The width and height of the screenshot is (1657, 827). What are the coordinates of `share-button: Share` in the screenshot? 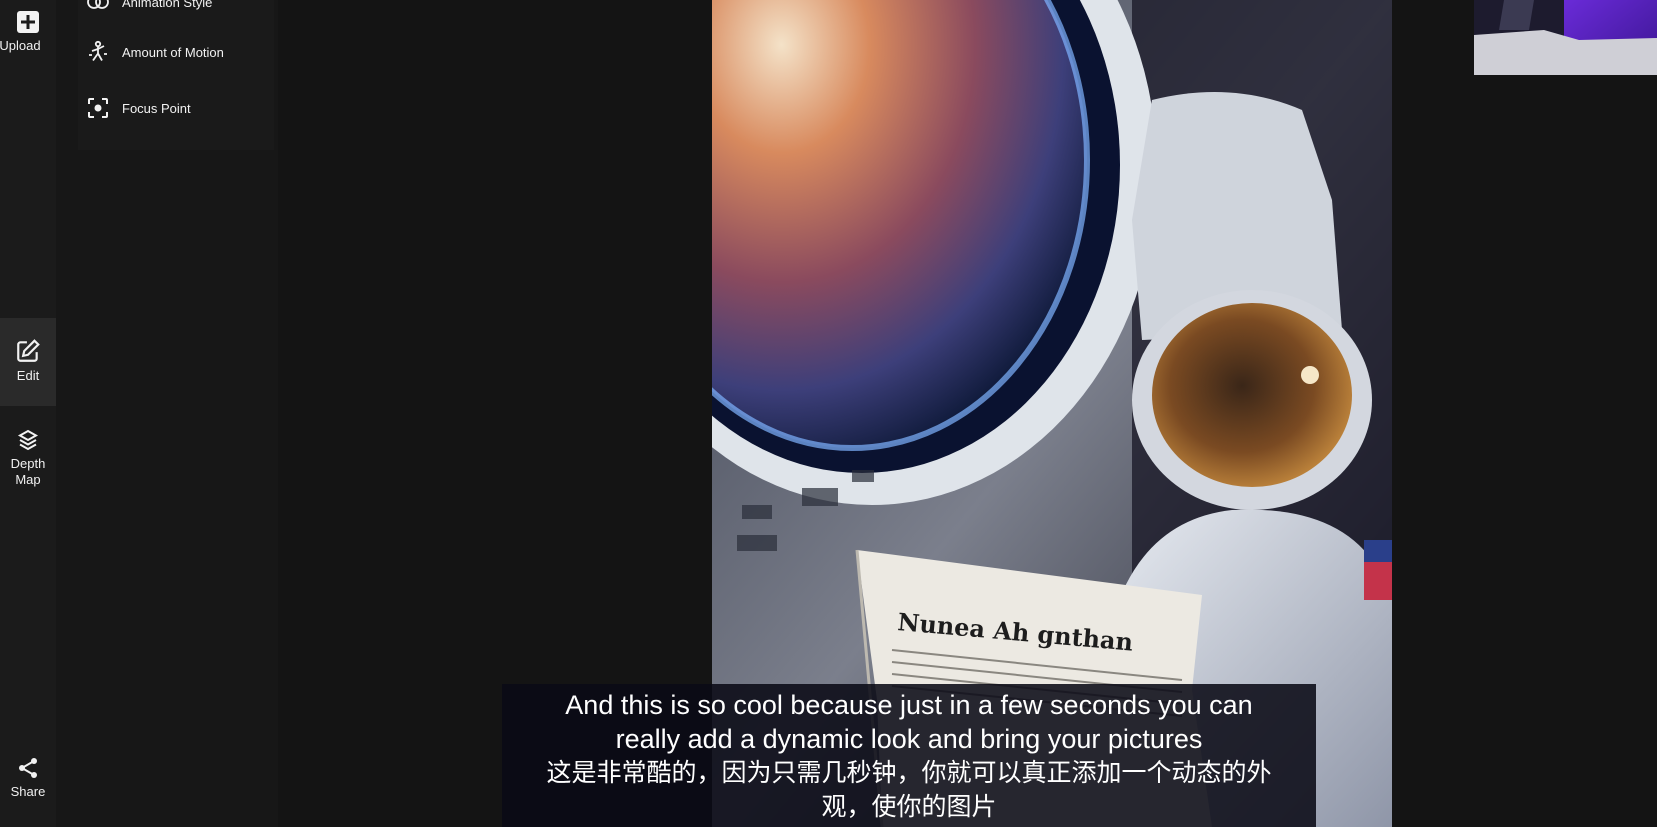 It's located at (28, 778).